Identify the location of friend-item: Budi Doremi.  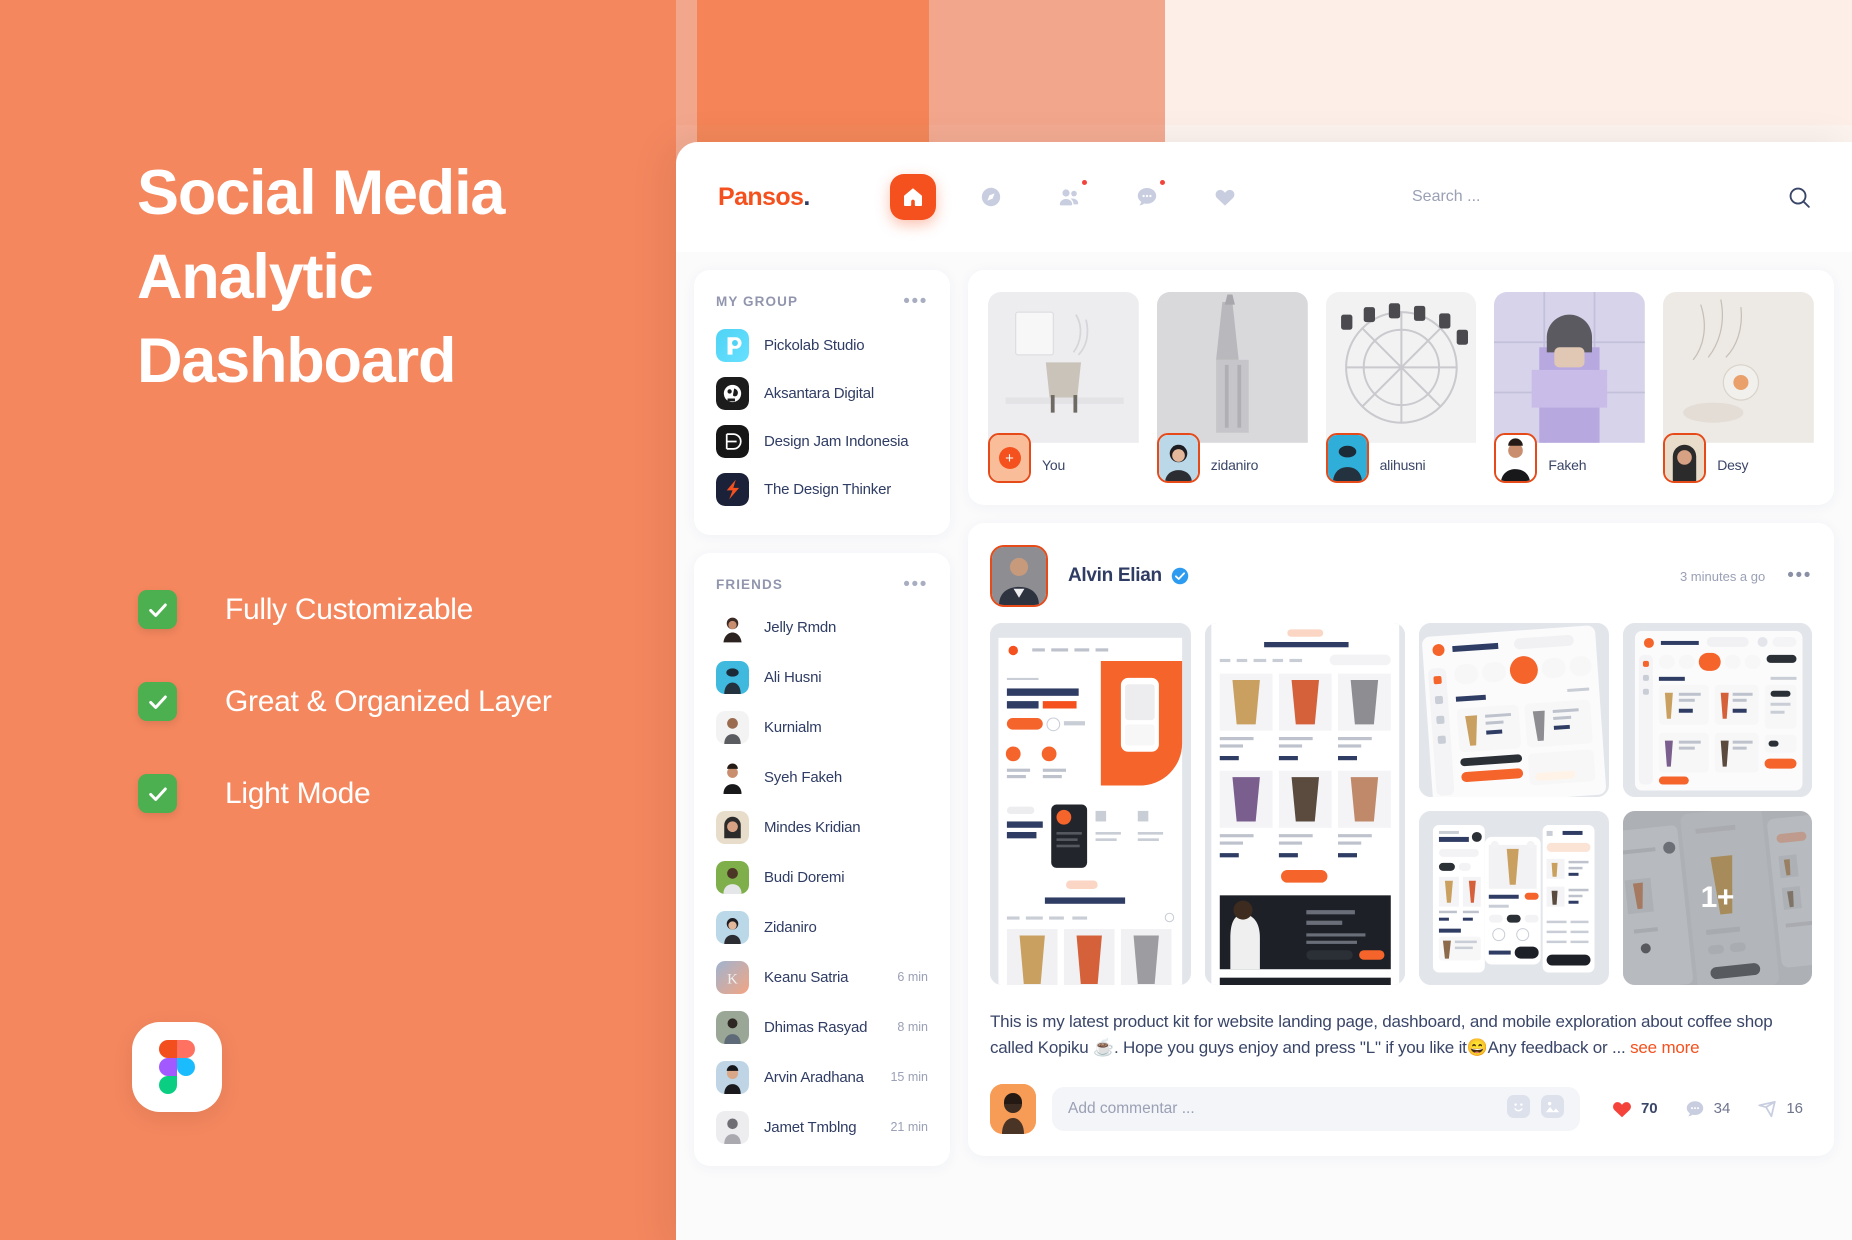
(822, 877).